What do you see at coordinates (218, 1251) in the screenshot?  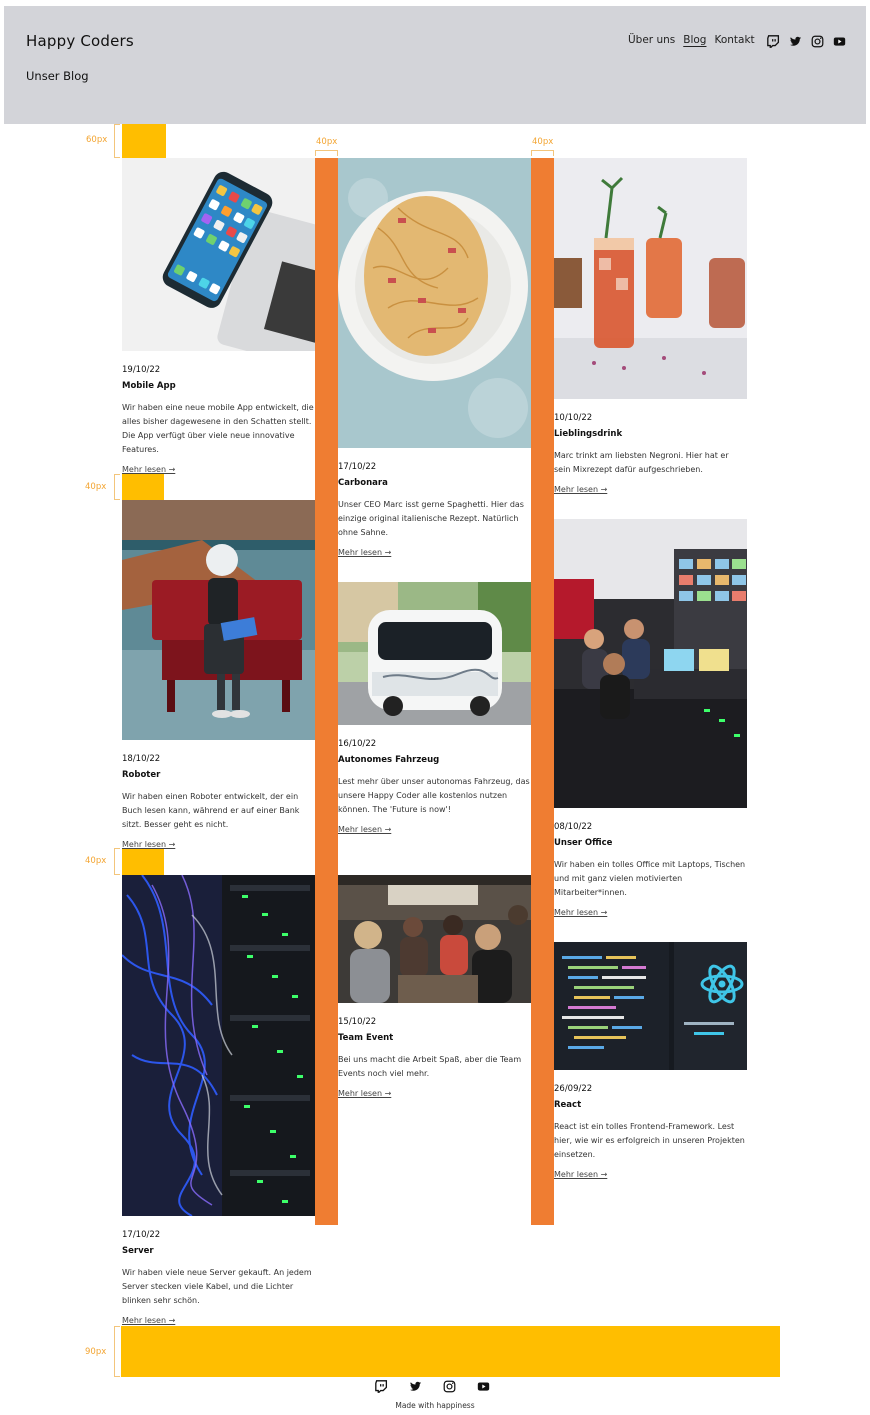 I see `post-title: Server` at bounding box center [218, 1251].